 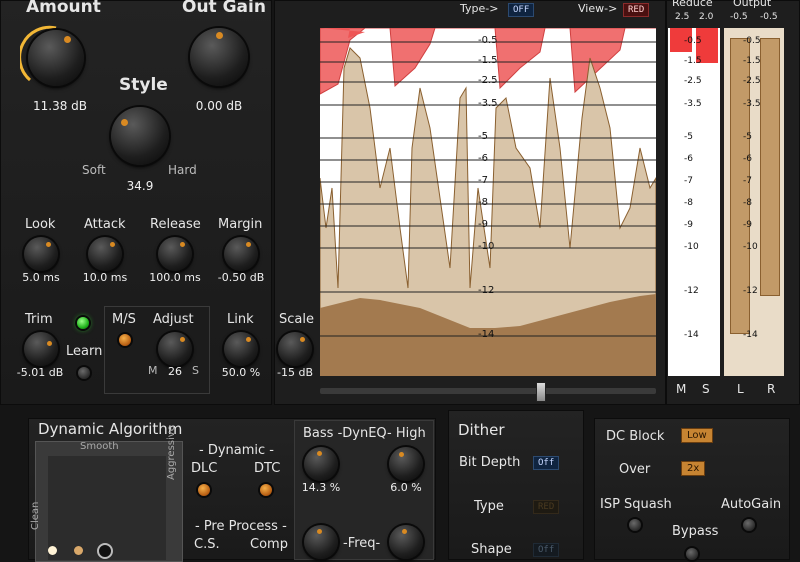 What do you see at coordinates (295, 372) in the screenshot?
I see `scale-value: -15 dB` at bounding box center [295, 372].